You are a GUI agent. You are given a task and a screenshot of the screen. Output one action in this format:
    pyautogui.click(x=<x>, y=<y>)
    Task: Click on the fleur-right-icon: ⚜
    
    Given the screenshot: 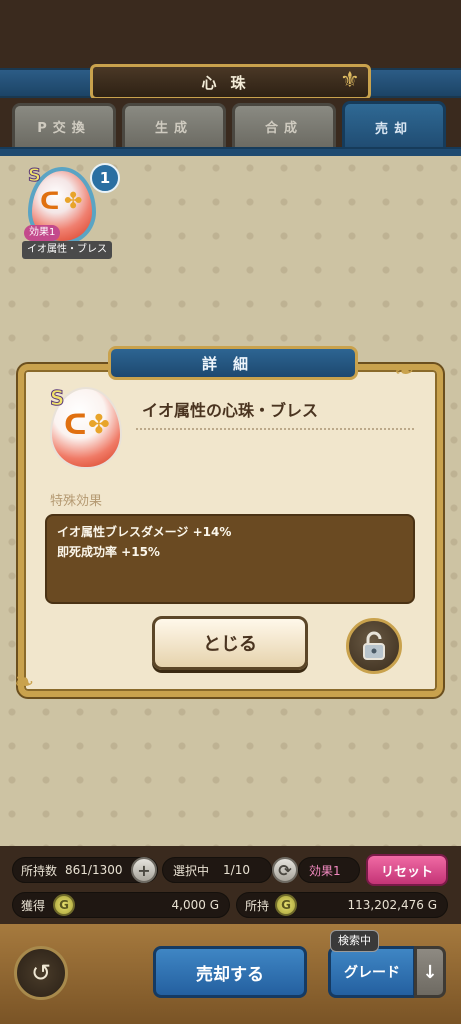 What is the action you would take?
    pyautogui.click(x=350, y=80)
    